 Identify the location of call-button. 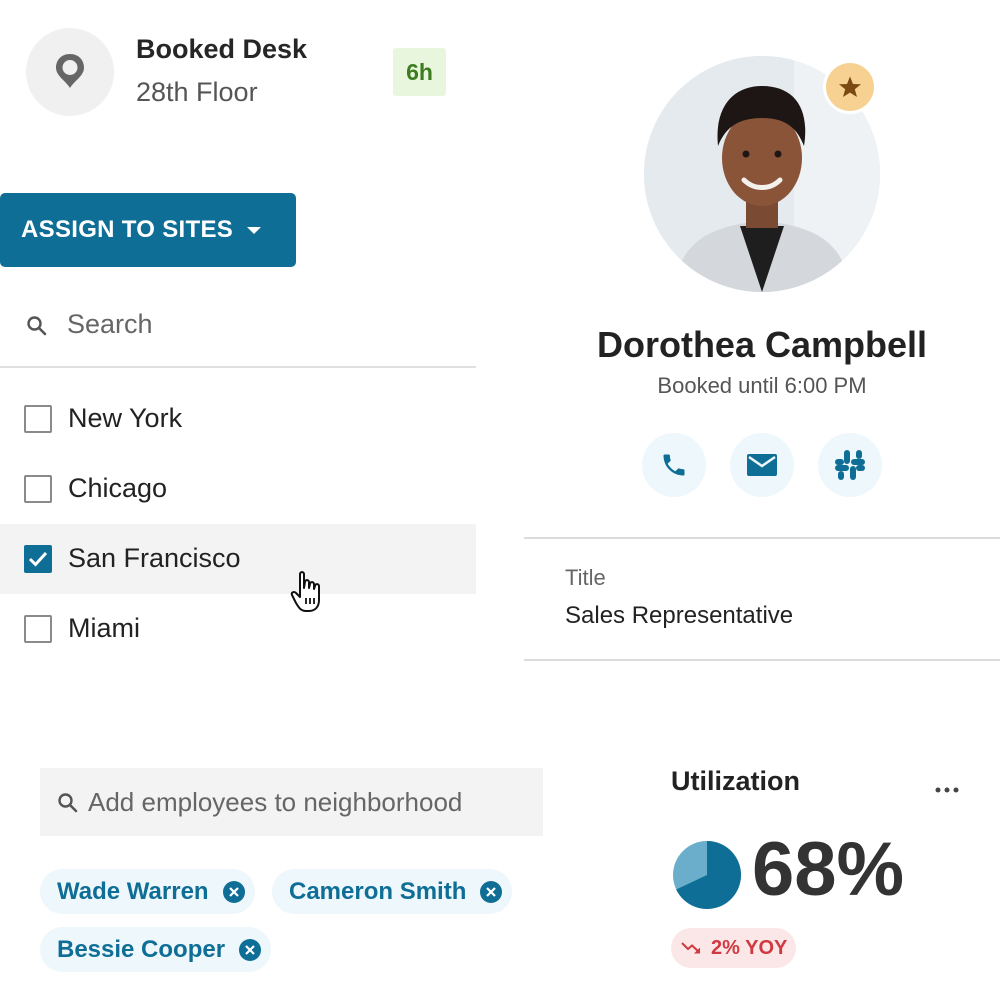
(674, 465).